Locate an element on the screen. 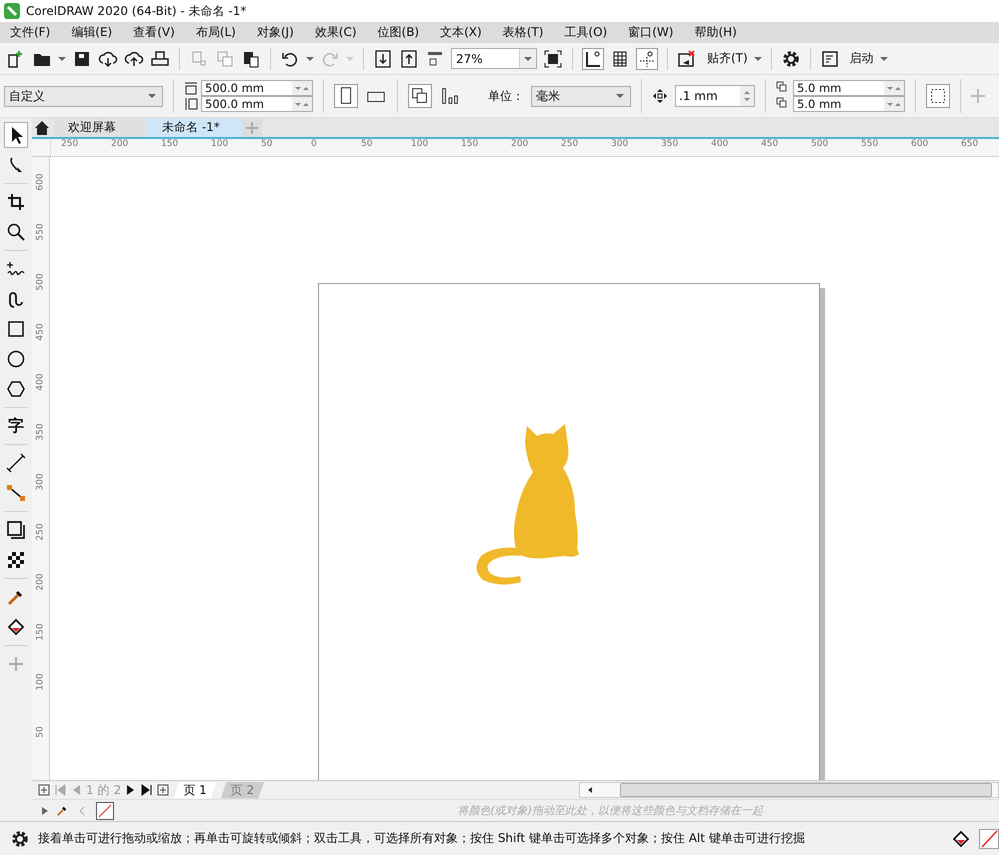 This screenshot has height=855, width=999. rulers-icon is located at coordinates (593, 59).